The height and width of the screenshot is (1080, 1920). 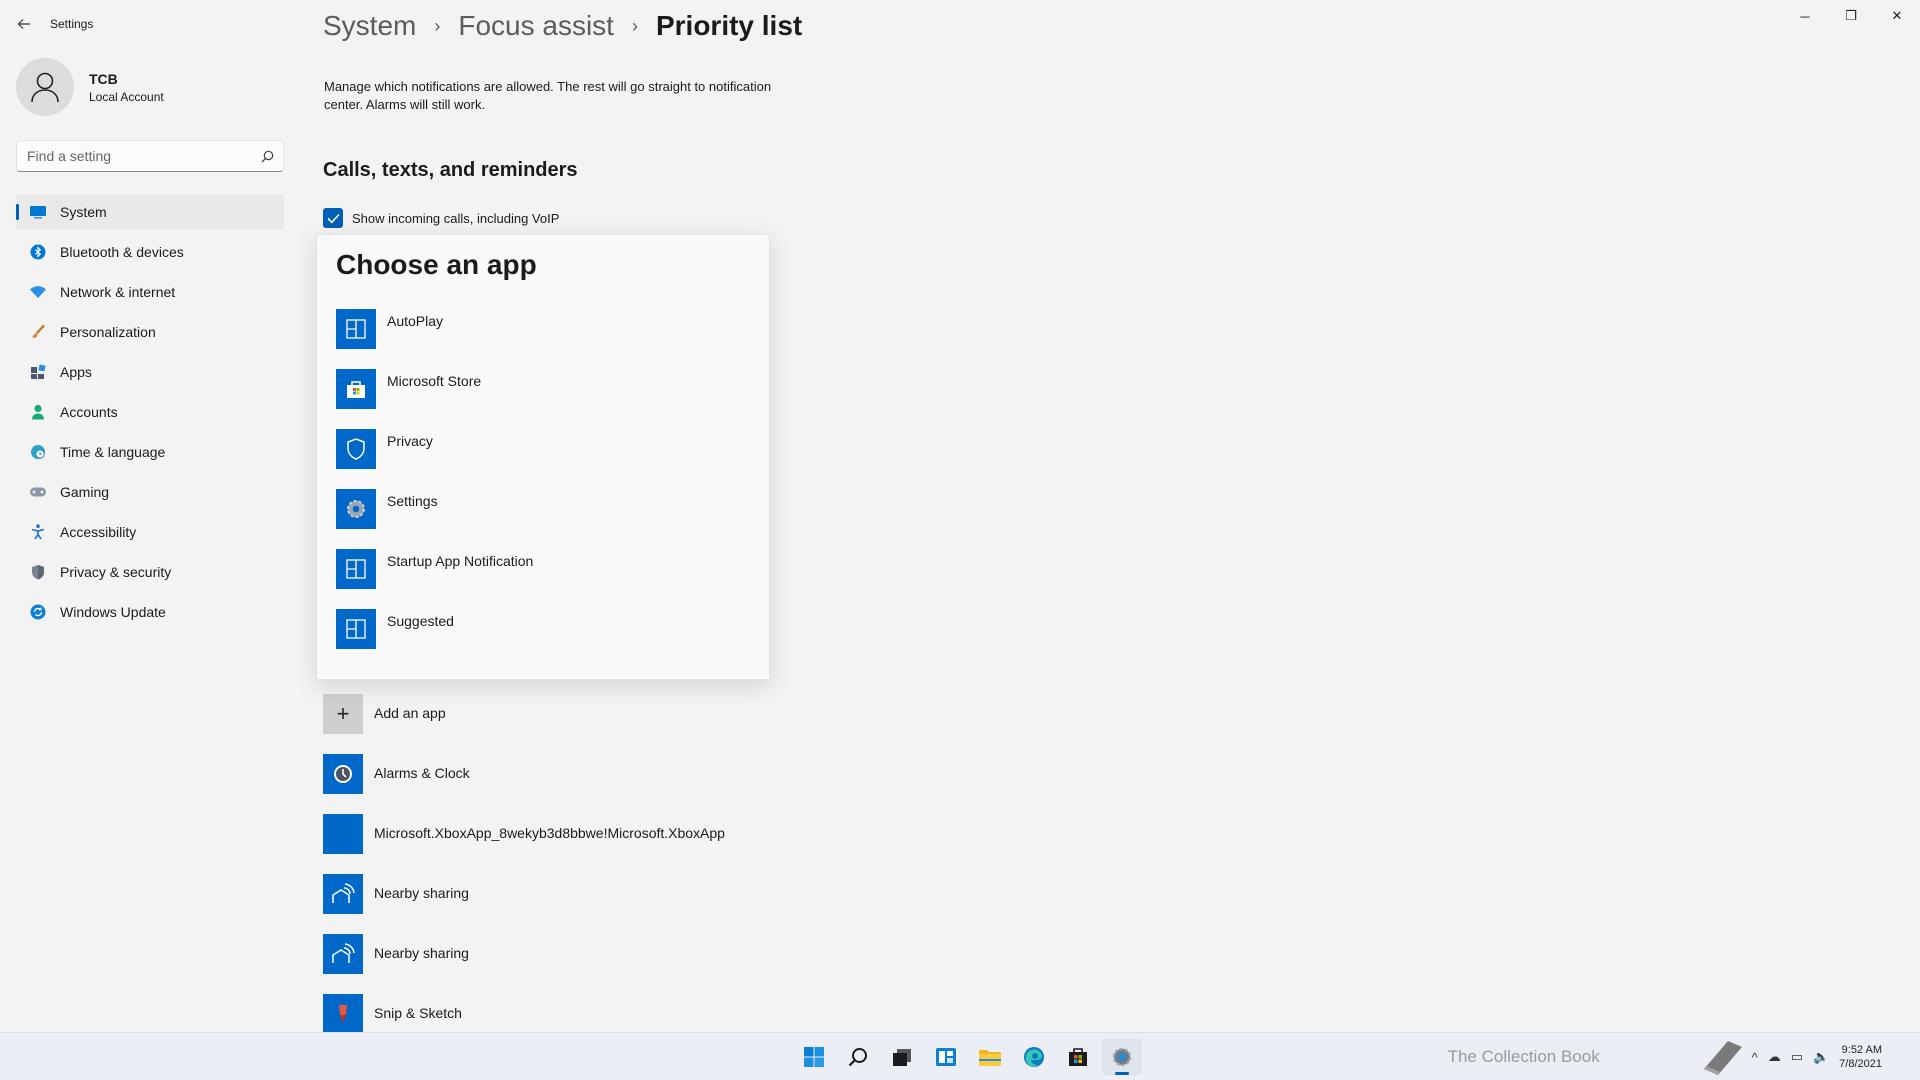 I want to click on sidebar-item-label: Accessibility, so click(x=98, y=532).